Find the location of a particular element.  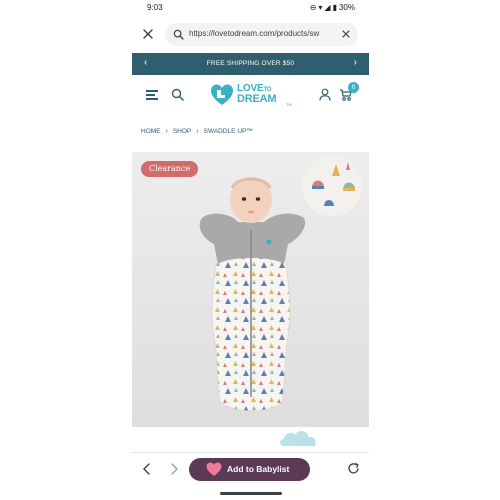

clearance-badge: Clearance is located at coordinates (170, 169).